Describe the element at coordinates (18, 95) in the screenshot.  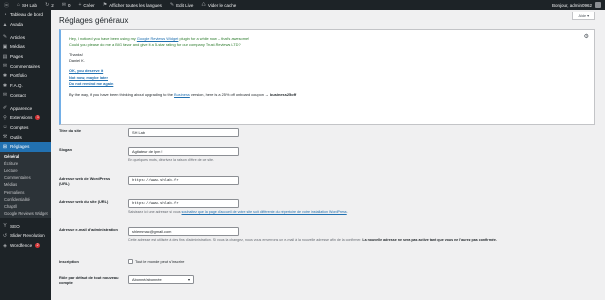
I see `sidebar-item-label: Contact` at that location.